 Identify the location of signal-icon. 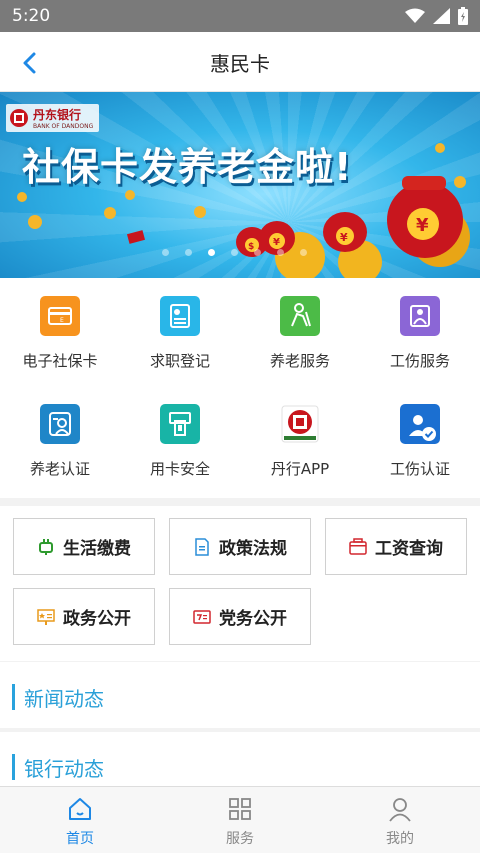
(441, 16).